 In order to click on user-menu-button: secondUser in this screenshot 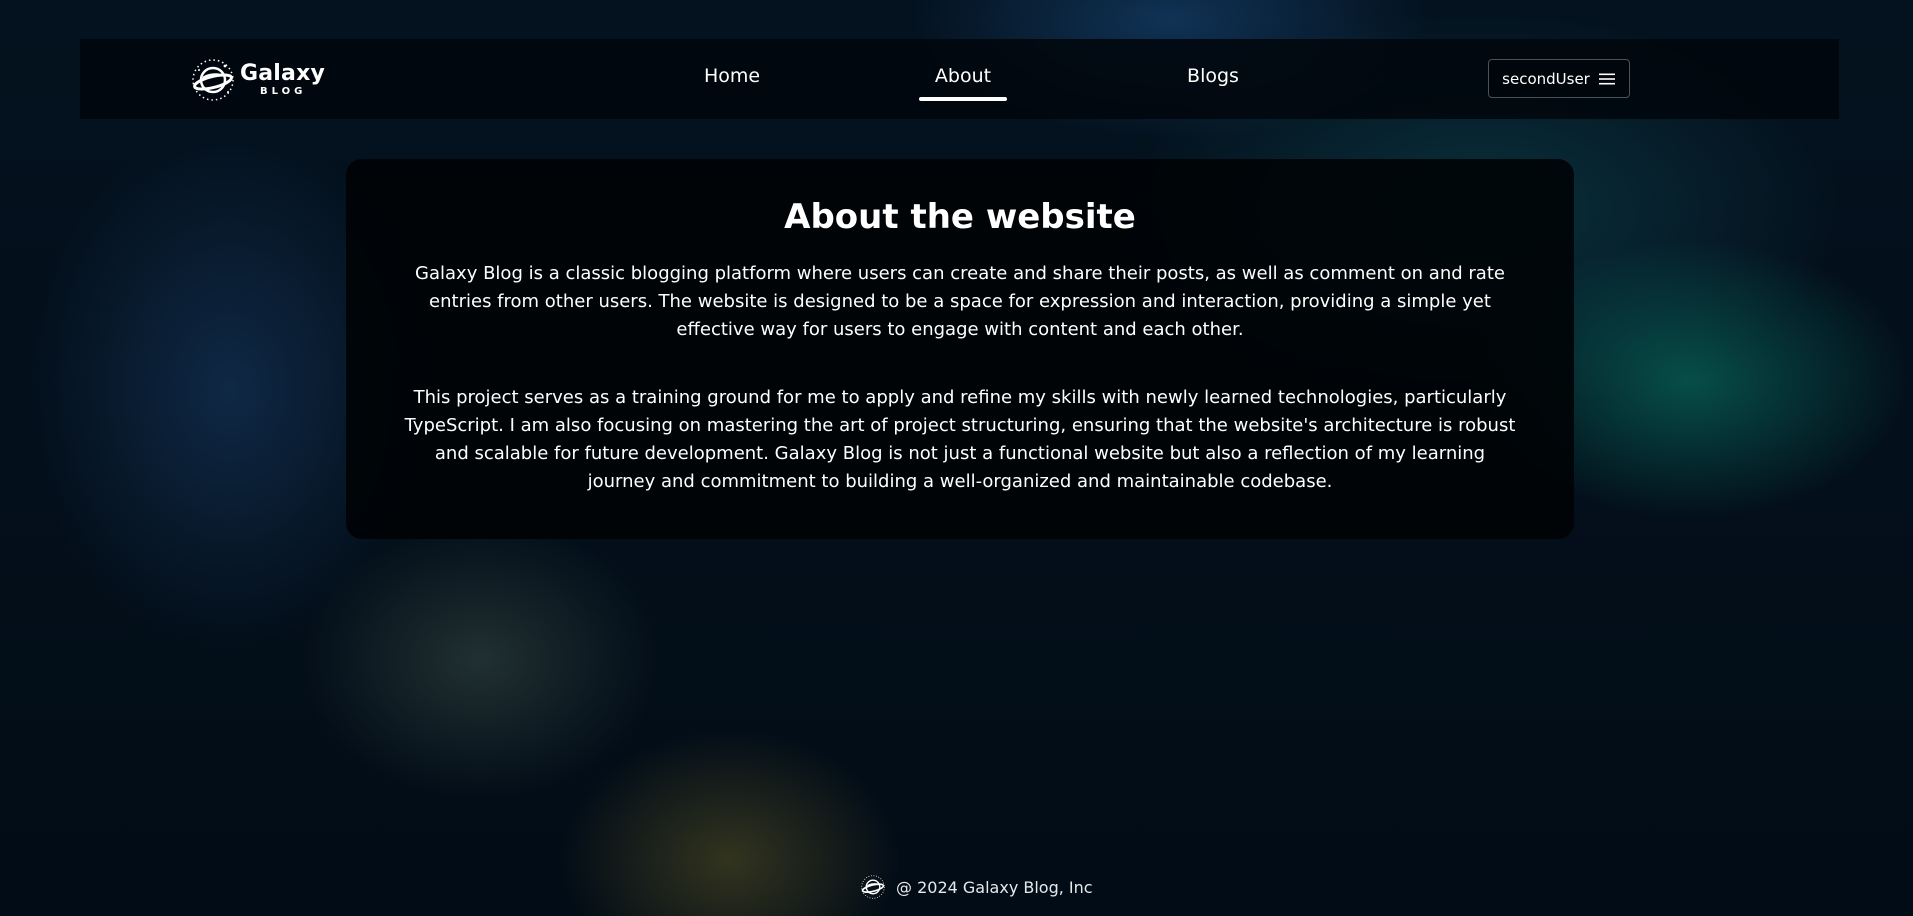, I will do `click(1559, 78)`.